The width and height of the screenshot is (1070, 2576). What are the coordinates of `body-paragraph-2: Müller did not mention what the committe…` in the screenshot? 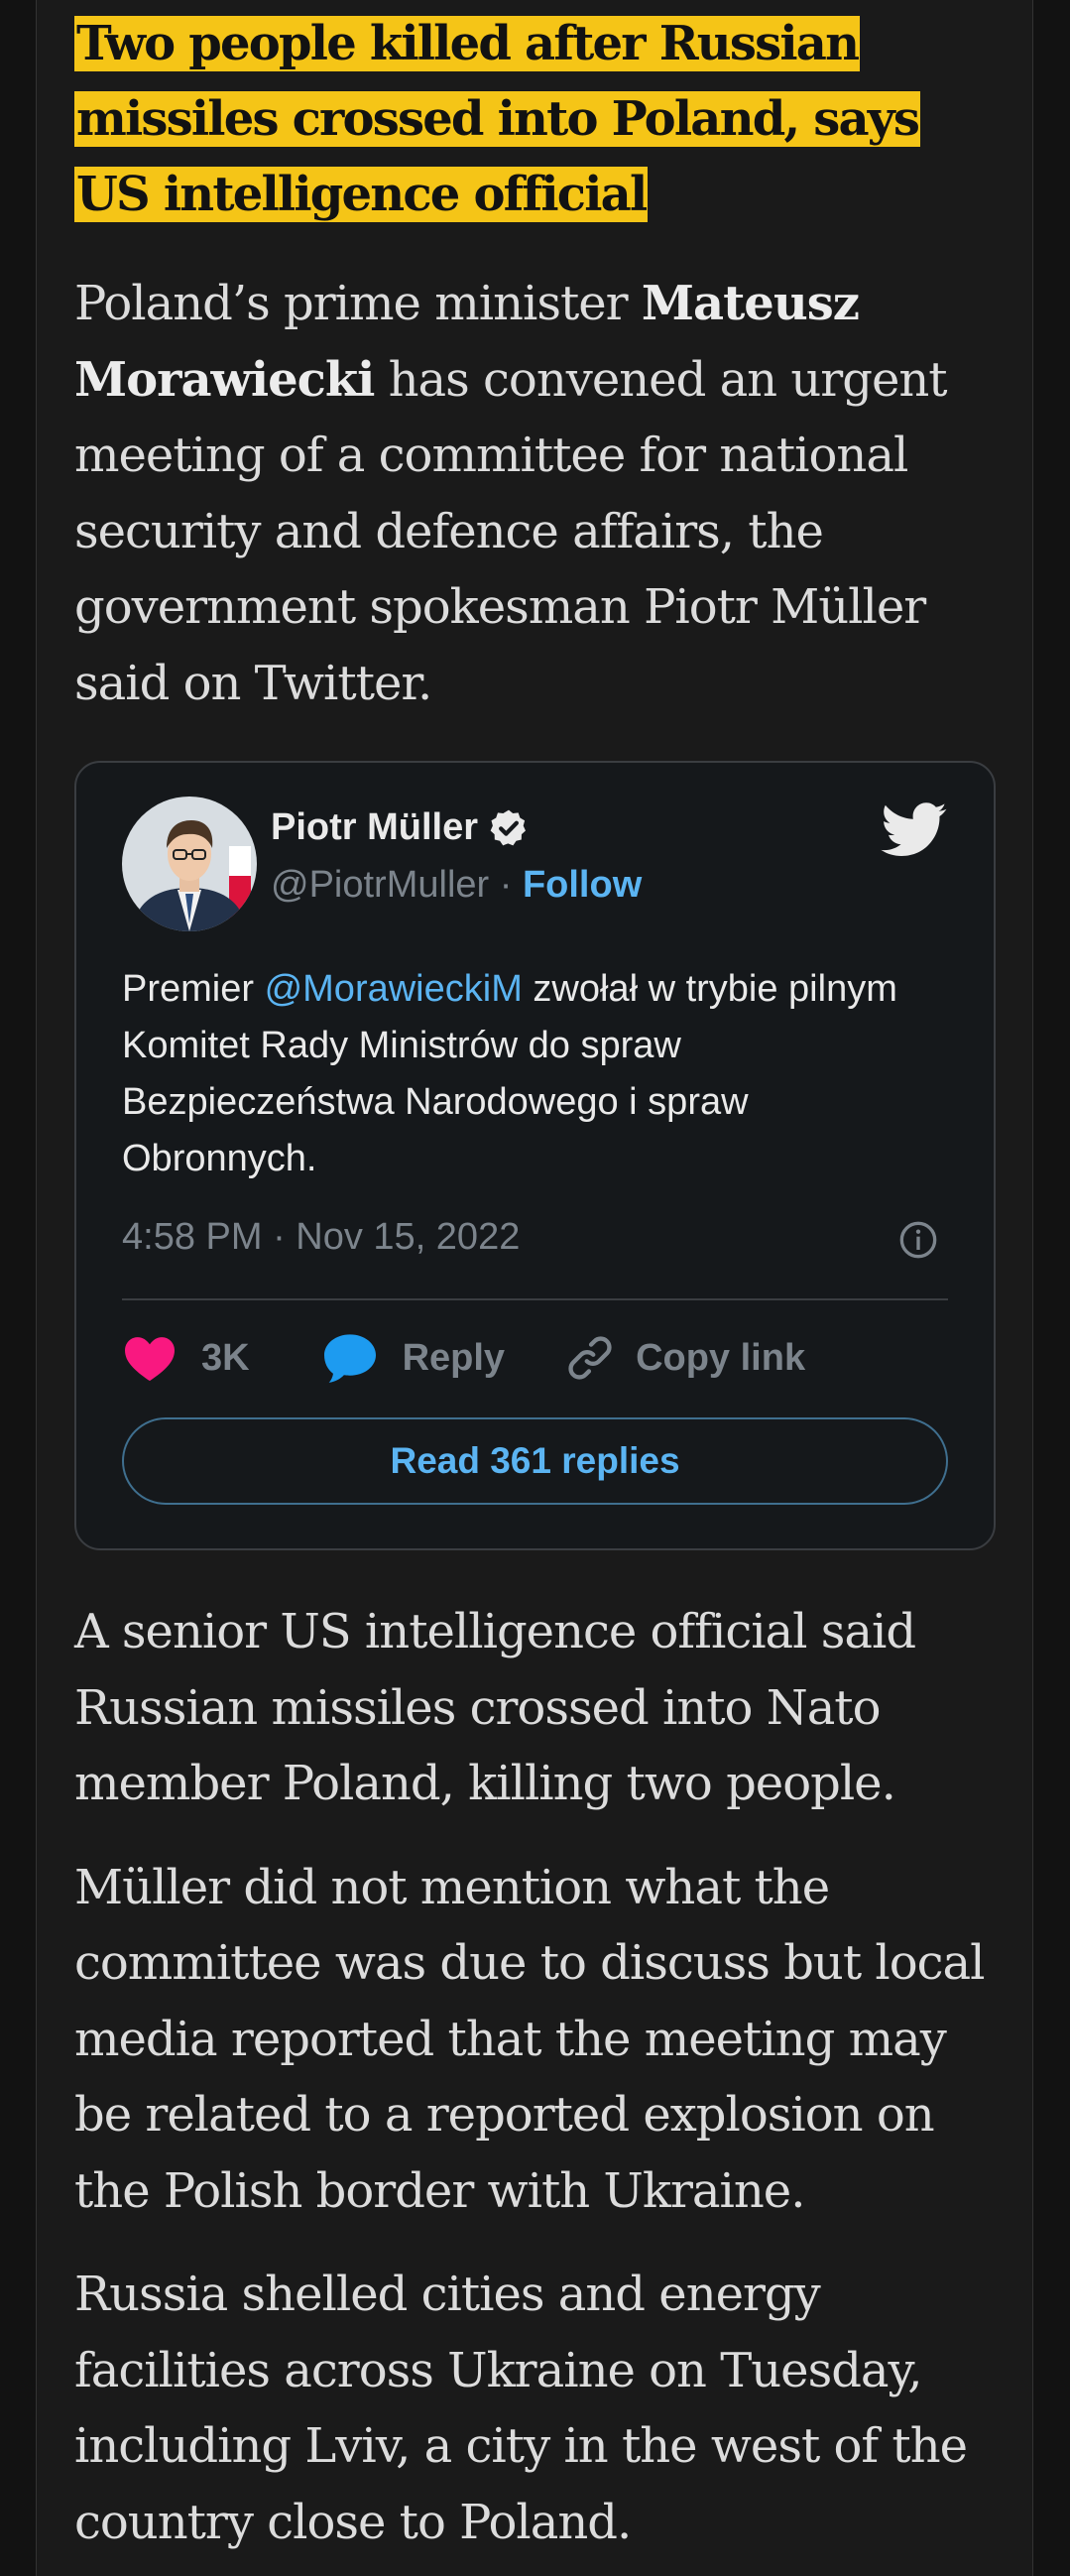 It's located at (529, 2039).